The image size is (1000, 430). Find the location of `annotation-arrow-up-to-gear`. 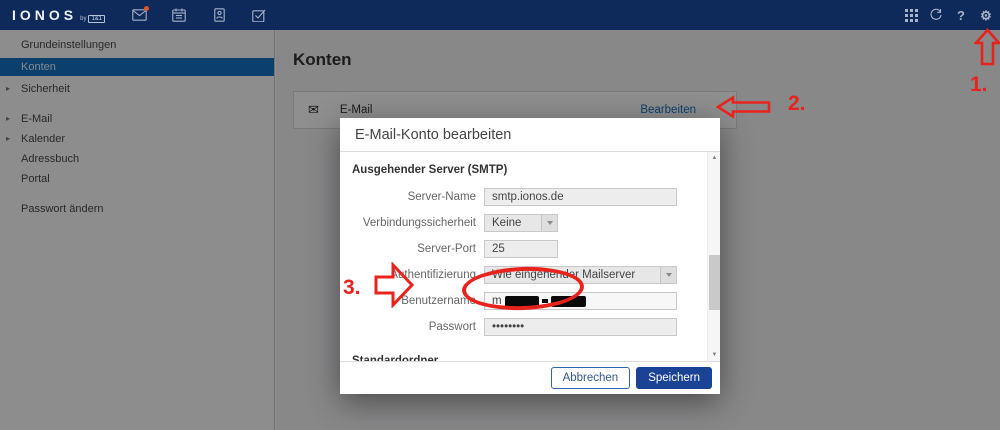

annotation-arrow-up-to-gear is located at coordinates (987, 47).